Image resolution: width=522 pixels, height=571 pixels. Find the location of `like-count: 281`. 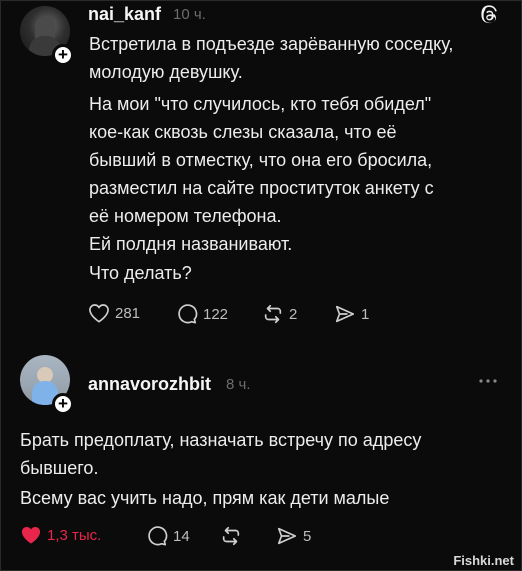

like-count: 281 is located at coordinates (128, 313).